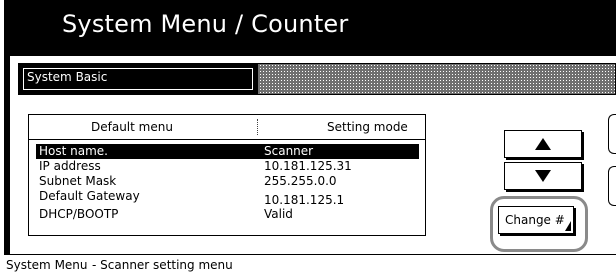  I want to click on corner-triangle-icon, so click(568, 226).